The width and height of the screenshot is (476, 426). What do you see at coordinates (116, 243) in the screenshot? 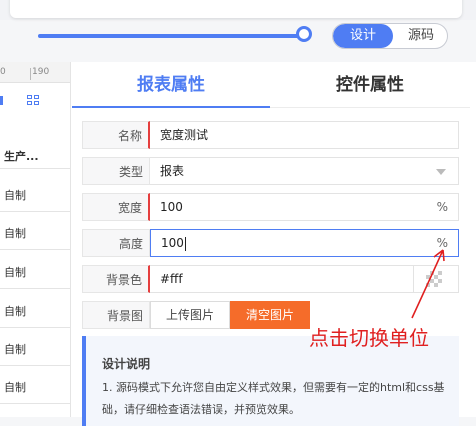
I see `height-label: 高度` at bounding box center [116, 243].